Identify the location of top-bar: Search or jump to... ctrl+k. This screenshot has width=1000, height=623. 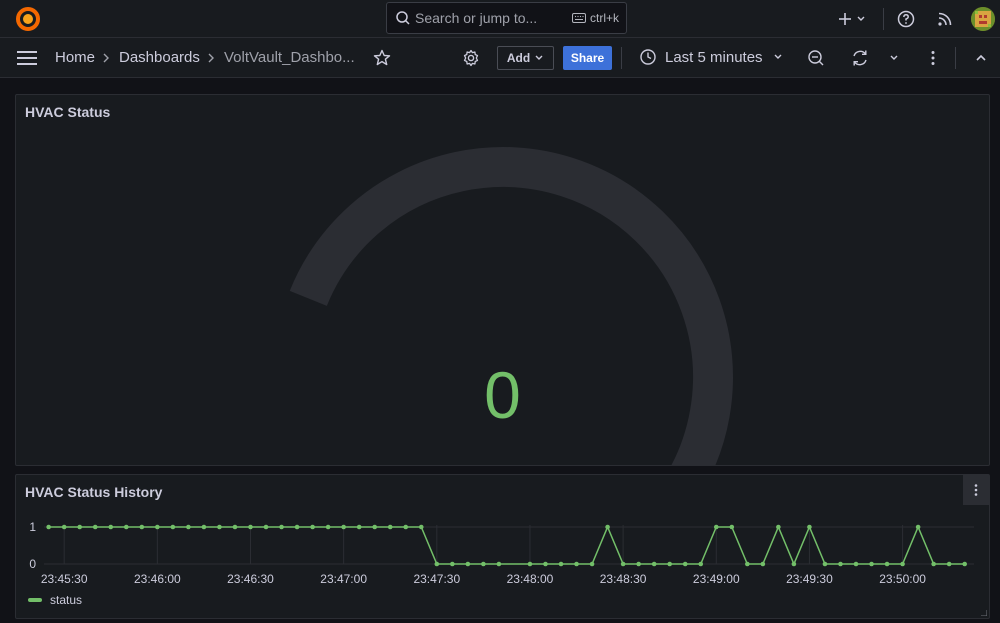
(500, 19).